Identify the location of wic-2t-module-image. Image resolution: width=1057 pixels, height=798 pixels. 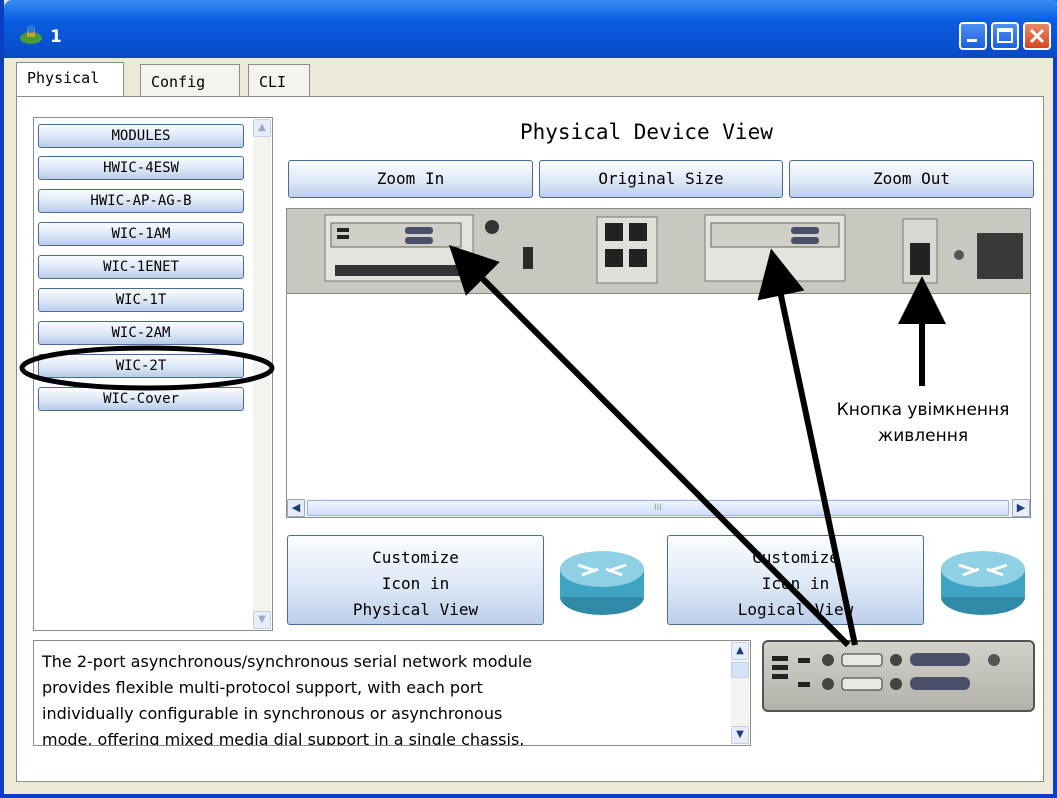
(886, 672).